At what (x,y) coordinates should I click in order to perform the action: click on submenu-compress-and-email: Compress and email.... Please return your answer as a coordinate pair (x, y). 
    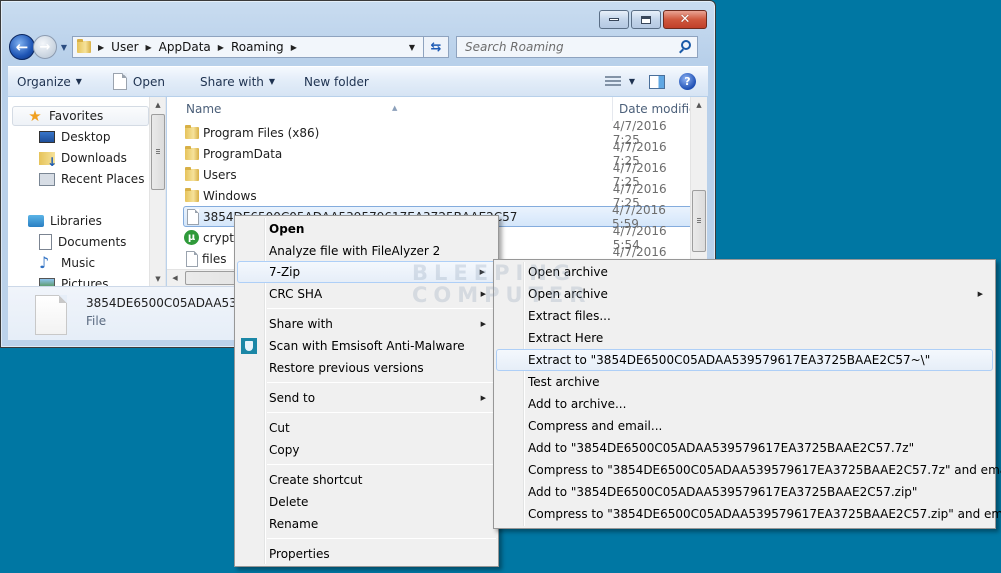
    Looking at the image, I should click on (744, 426).